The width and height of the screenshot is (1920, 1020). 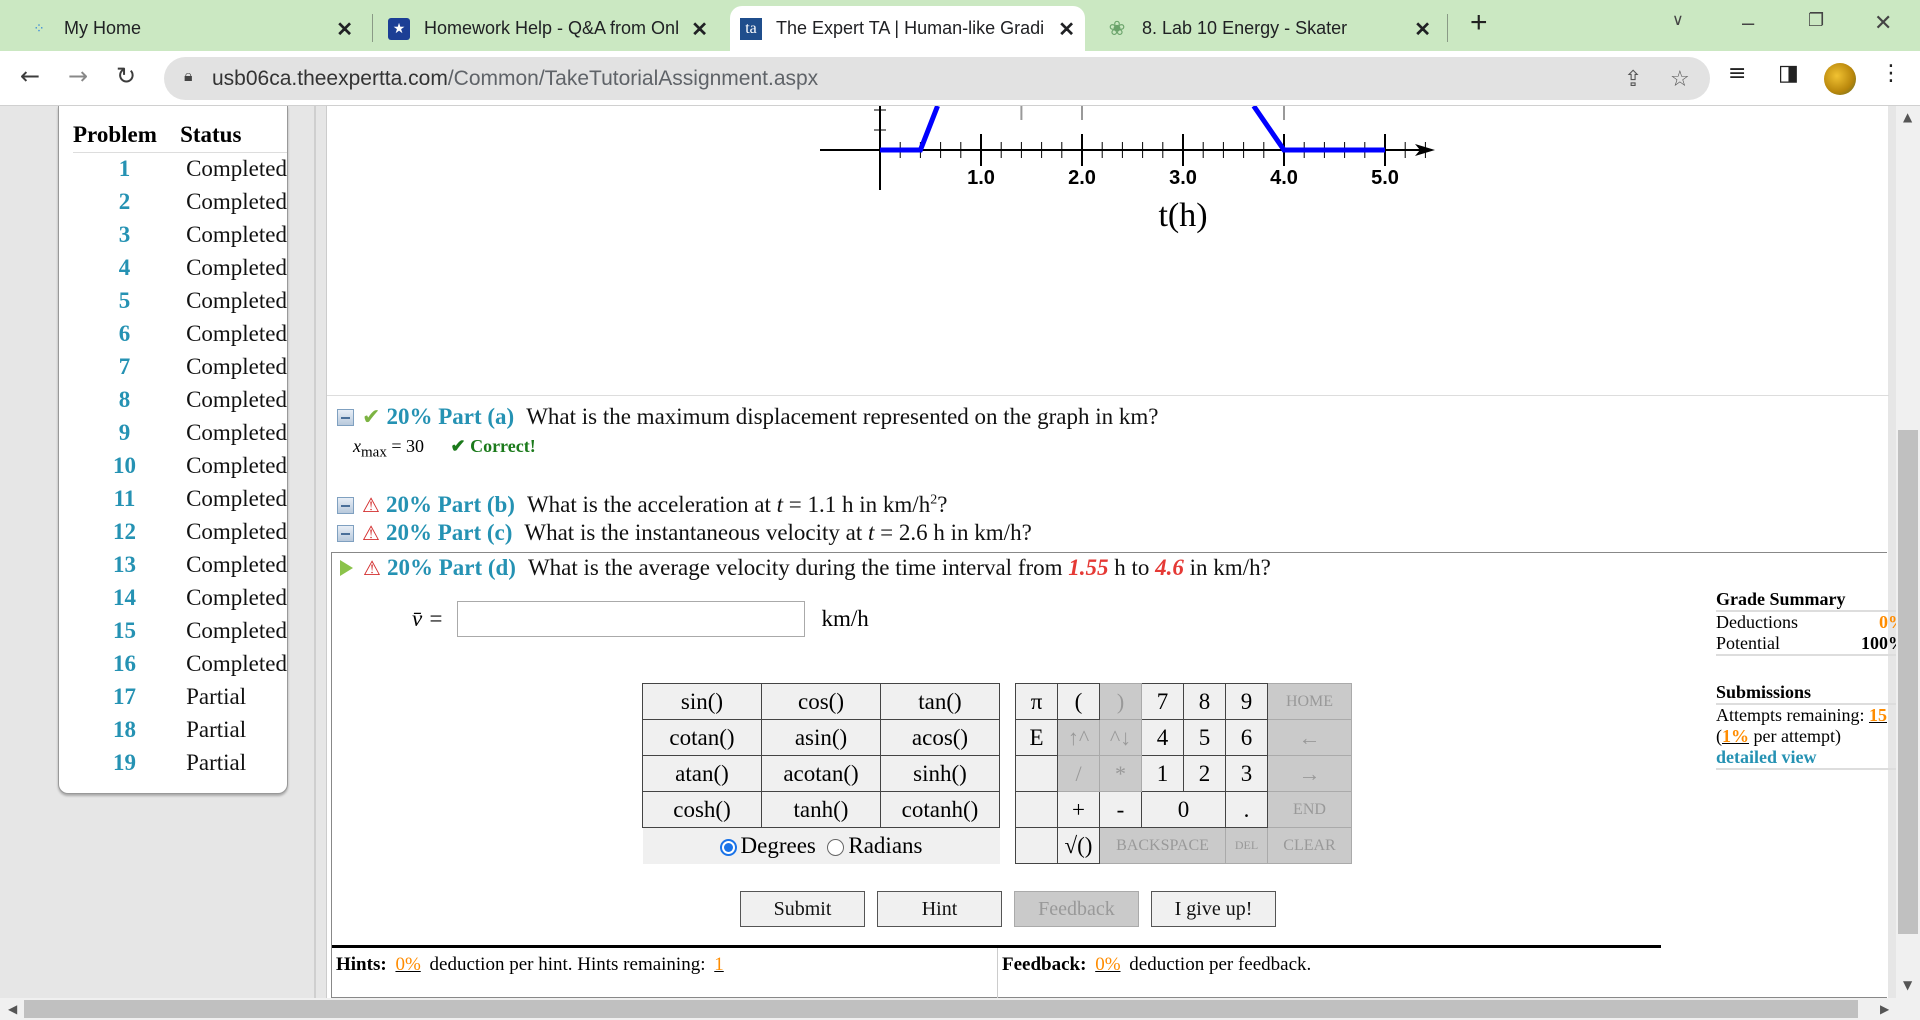 I want to click on problem-number-link: 19, so click(x=124, y=763).